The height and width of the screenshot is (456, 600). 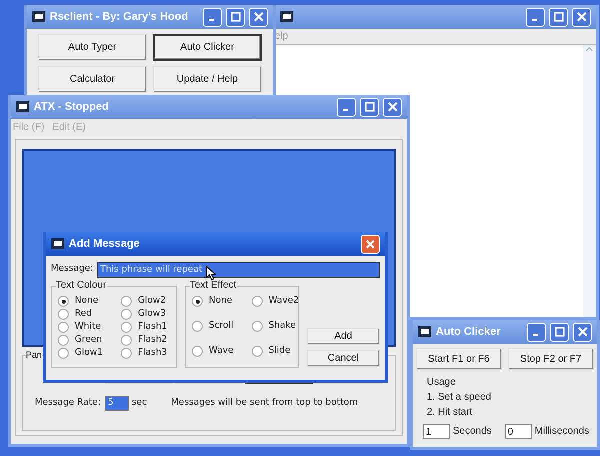 I want to click on radio-label: Wave2, so click(x=284, y=301).